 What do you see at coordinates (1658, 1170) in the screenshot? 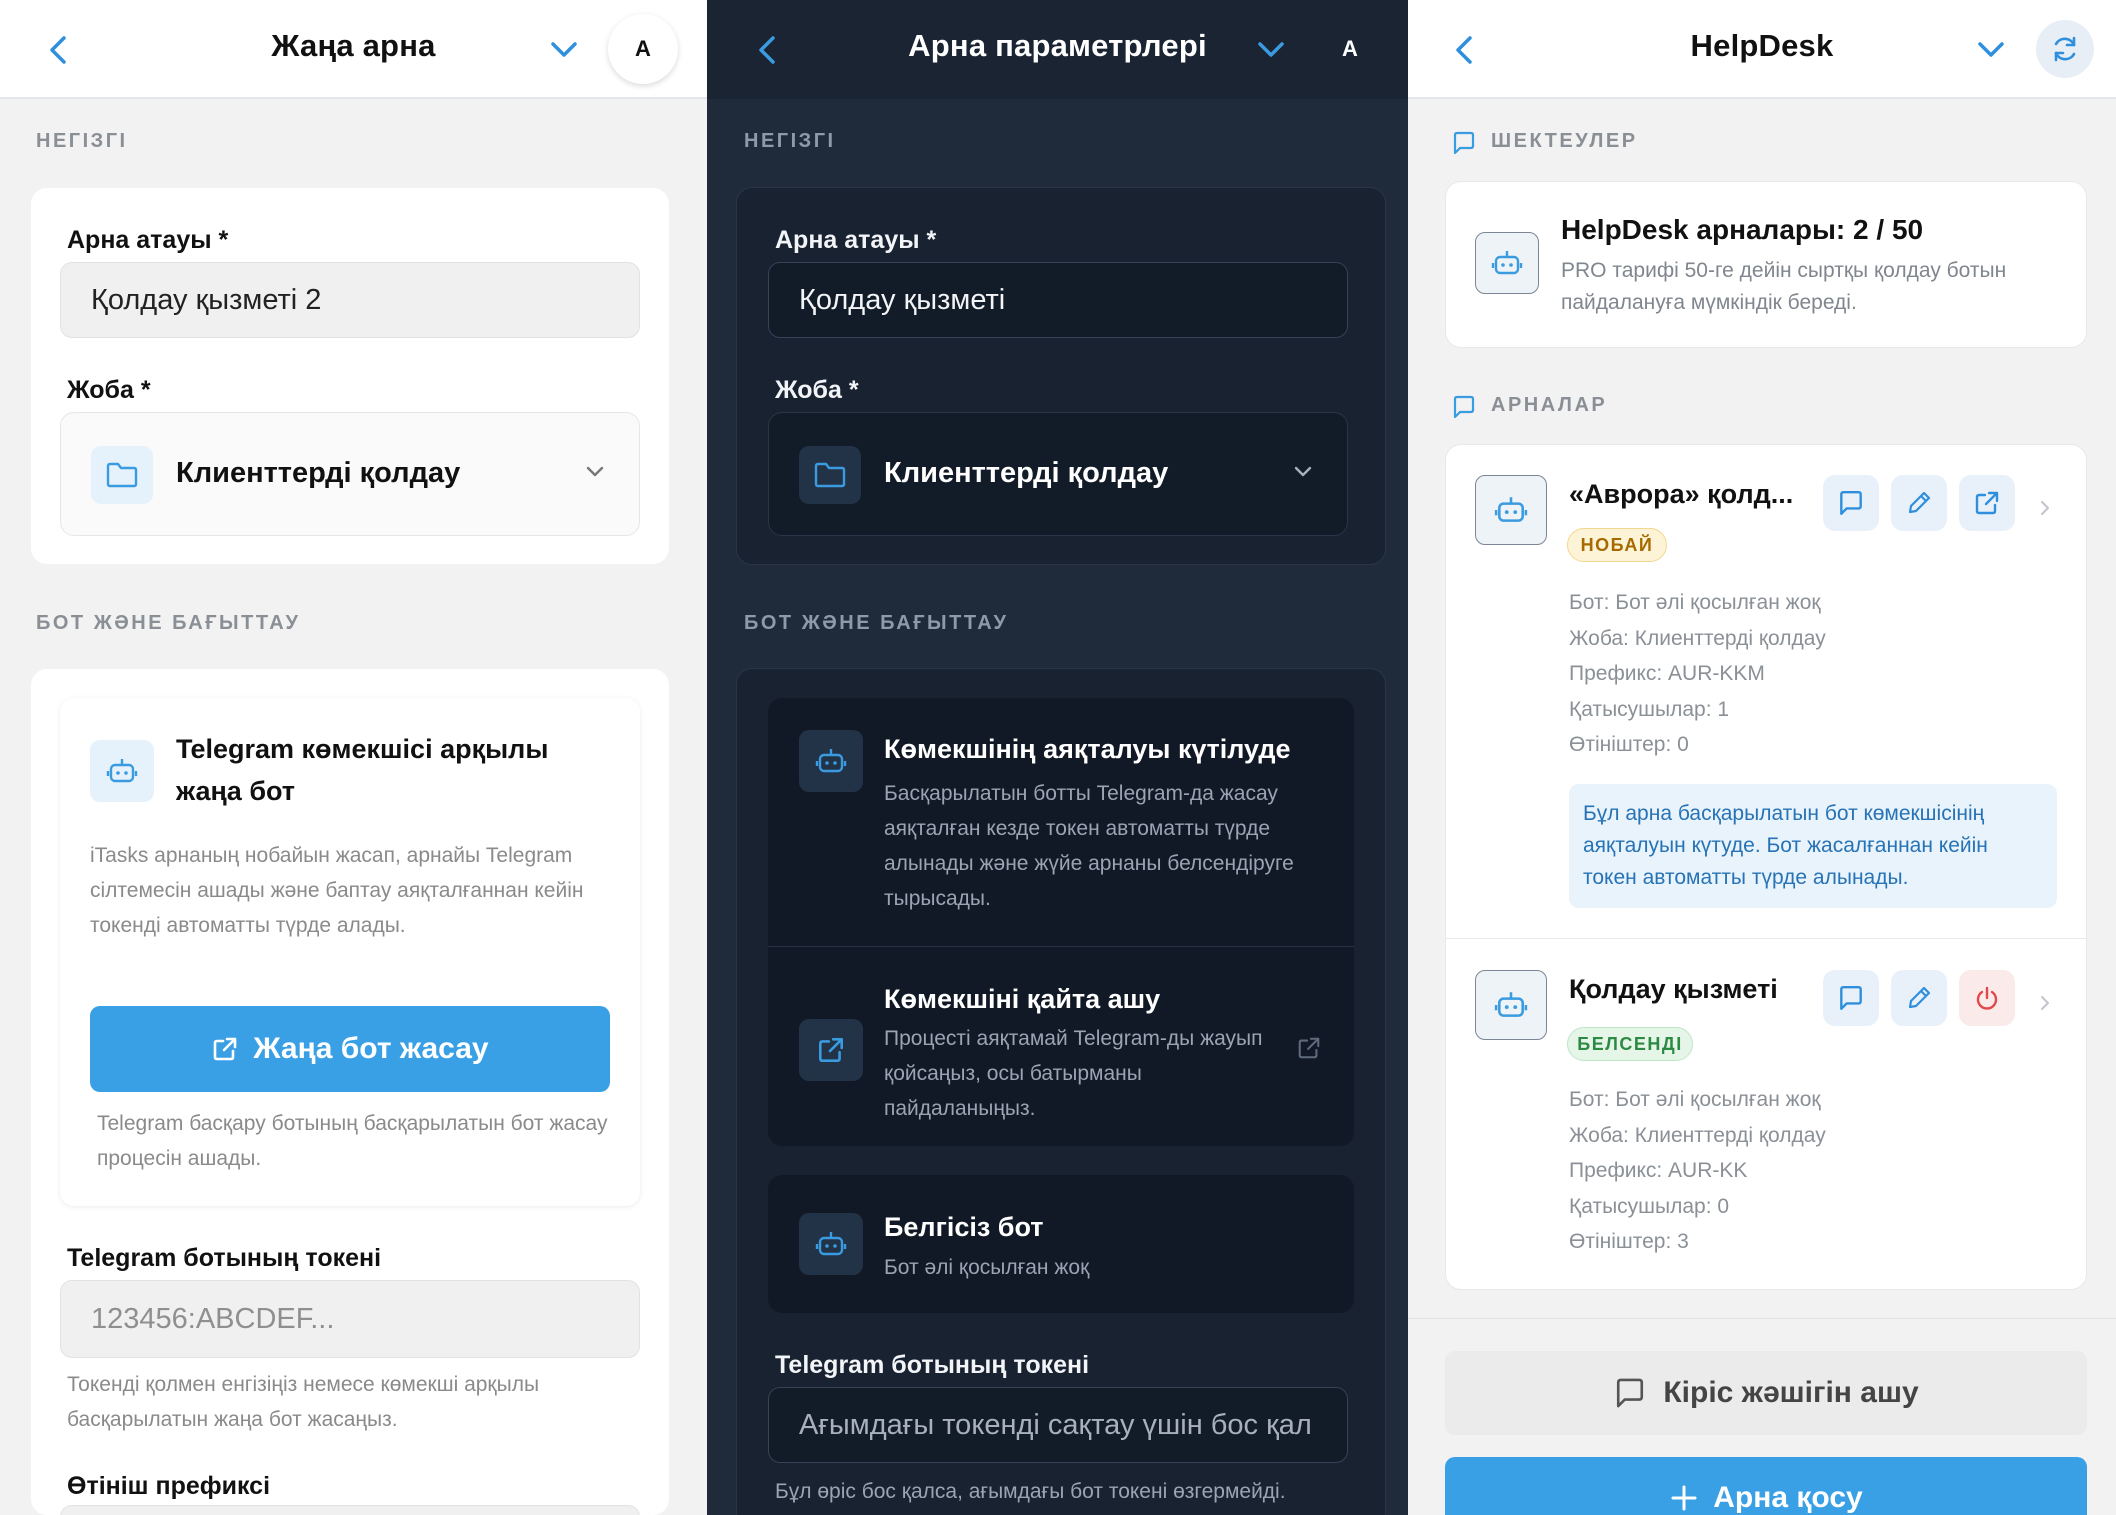
I see `channel-prefix: Префикс: AUR-KK` at bounding box center [1658, 1170].